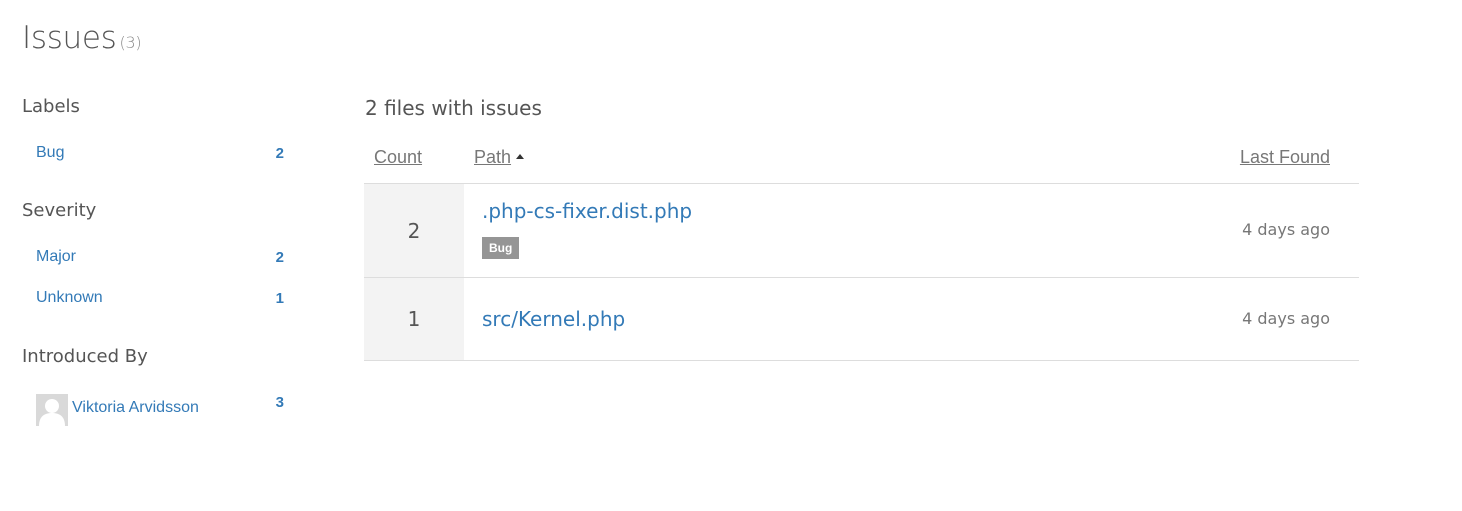  I want to click on file-link: .php-cs-fixer.dist.php, so click(587, 211).